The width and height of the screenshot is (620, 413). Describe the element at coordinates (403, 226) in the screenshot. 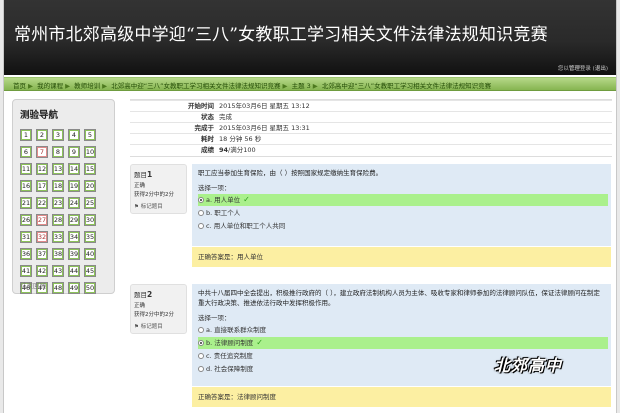

I see `answer-option: c. 用人单位和职工个人共同` at that location.